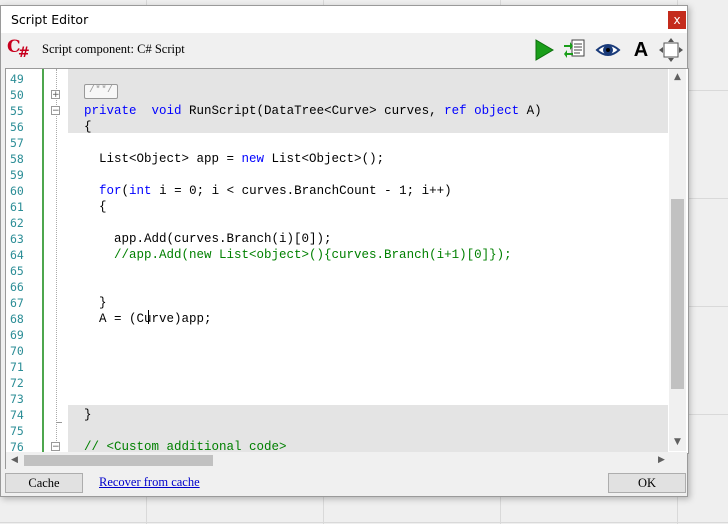 The height and width of the screenshot is (524, 728). I want to click on code-keyword: void, so click(166, 111).